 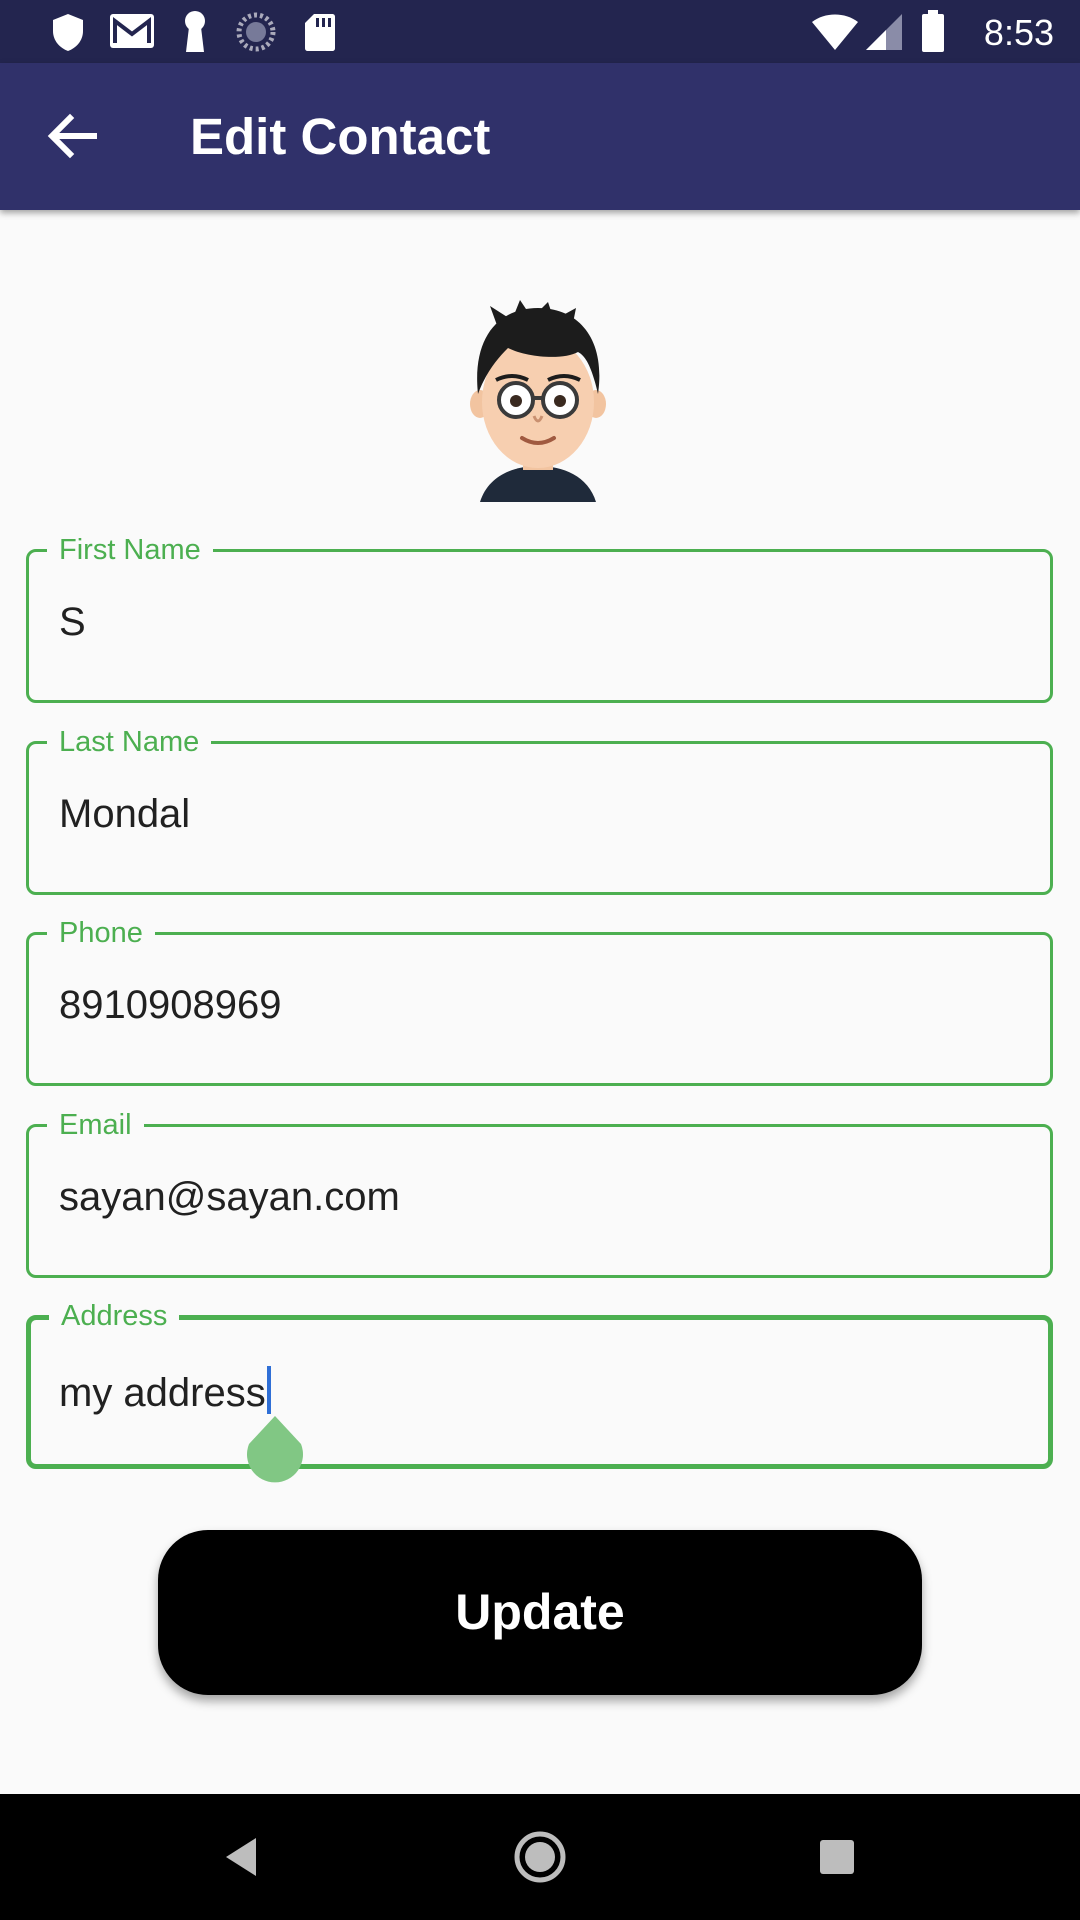 I want to click on first-name-input: S, so click(x=72, y=622).